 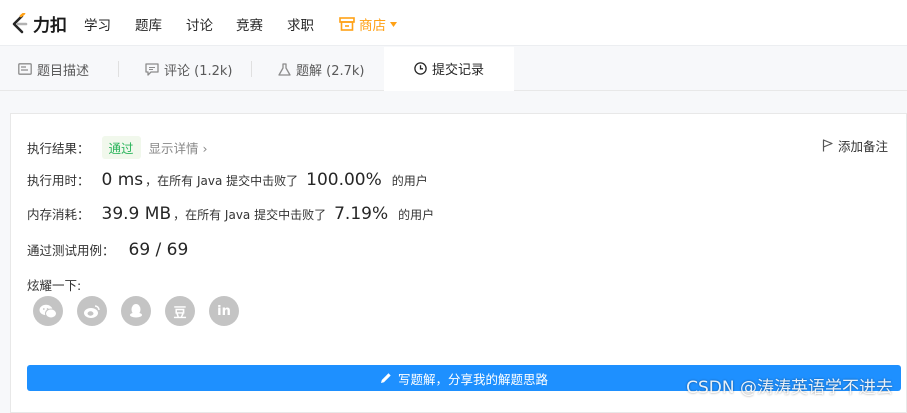 What do you see at coordinates (284, 69) in the screenshot?
I see `flask-icon` at bounding box center [284, 69].